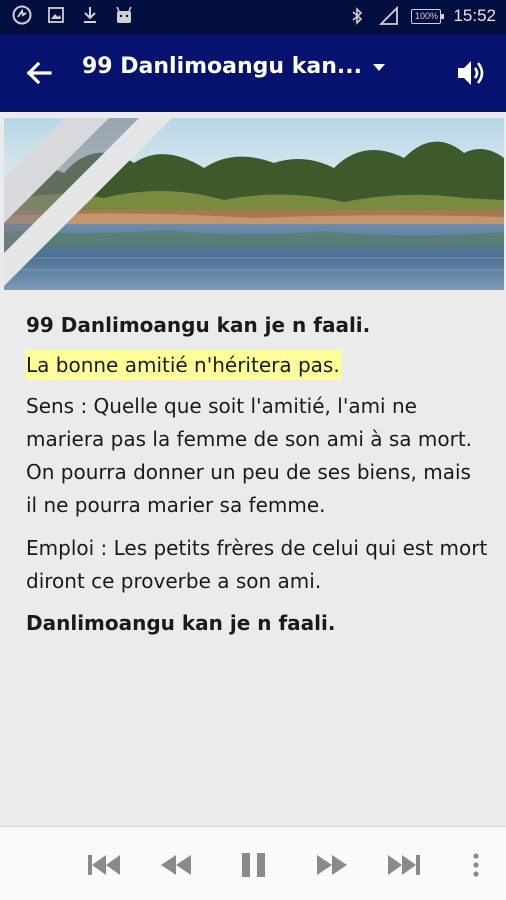 This screenshot has width=506, height=900. What do you see at coordinates (378, 67) in the screenshot?
I see `dropdown-arrow-icon` at bounding box center [378, 67].